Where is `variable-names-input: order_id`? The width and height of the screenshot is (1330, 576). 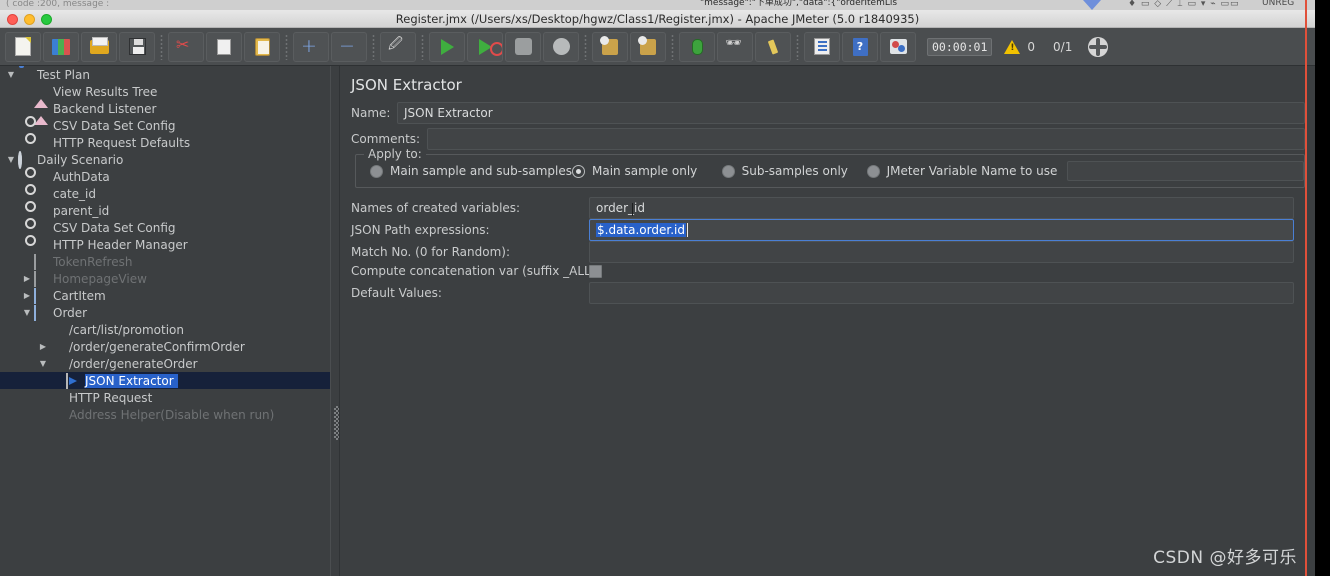
variable-names-input: order_id is located at coordinates (941, 208).